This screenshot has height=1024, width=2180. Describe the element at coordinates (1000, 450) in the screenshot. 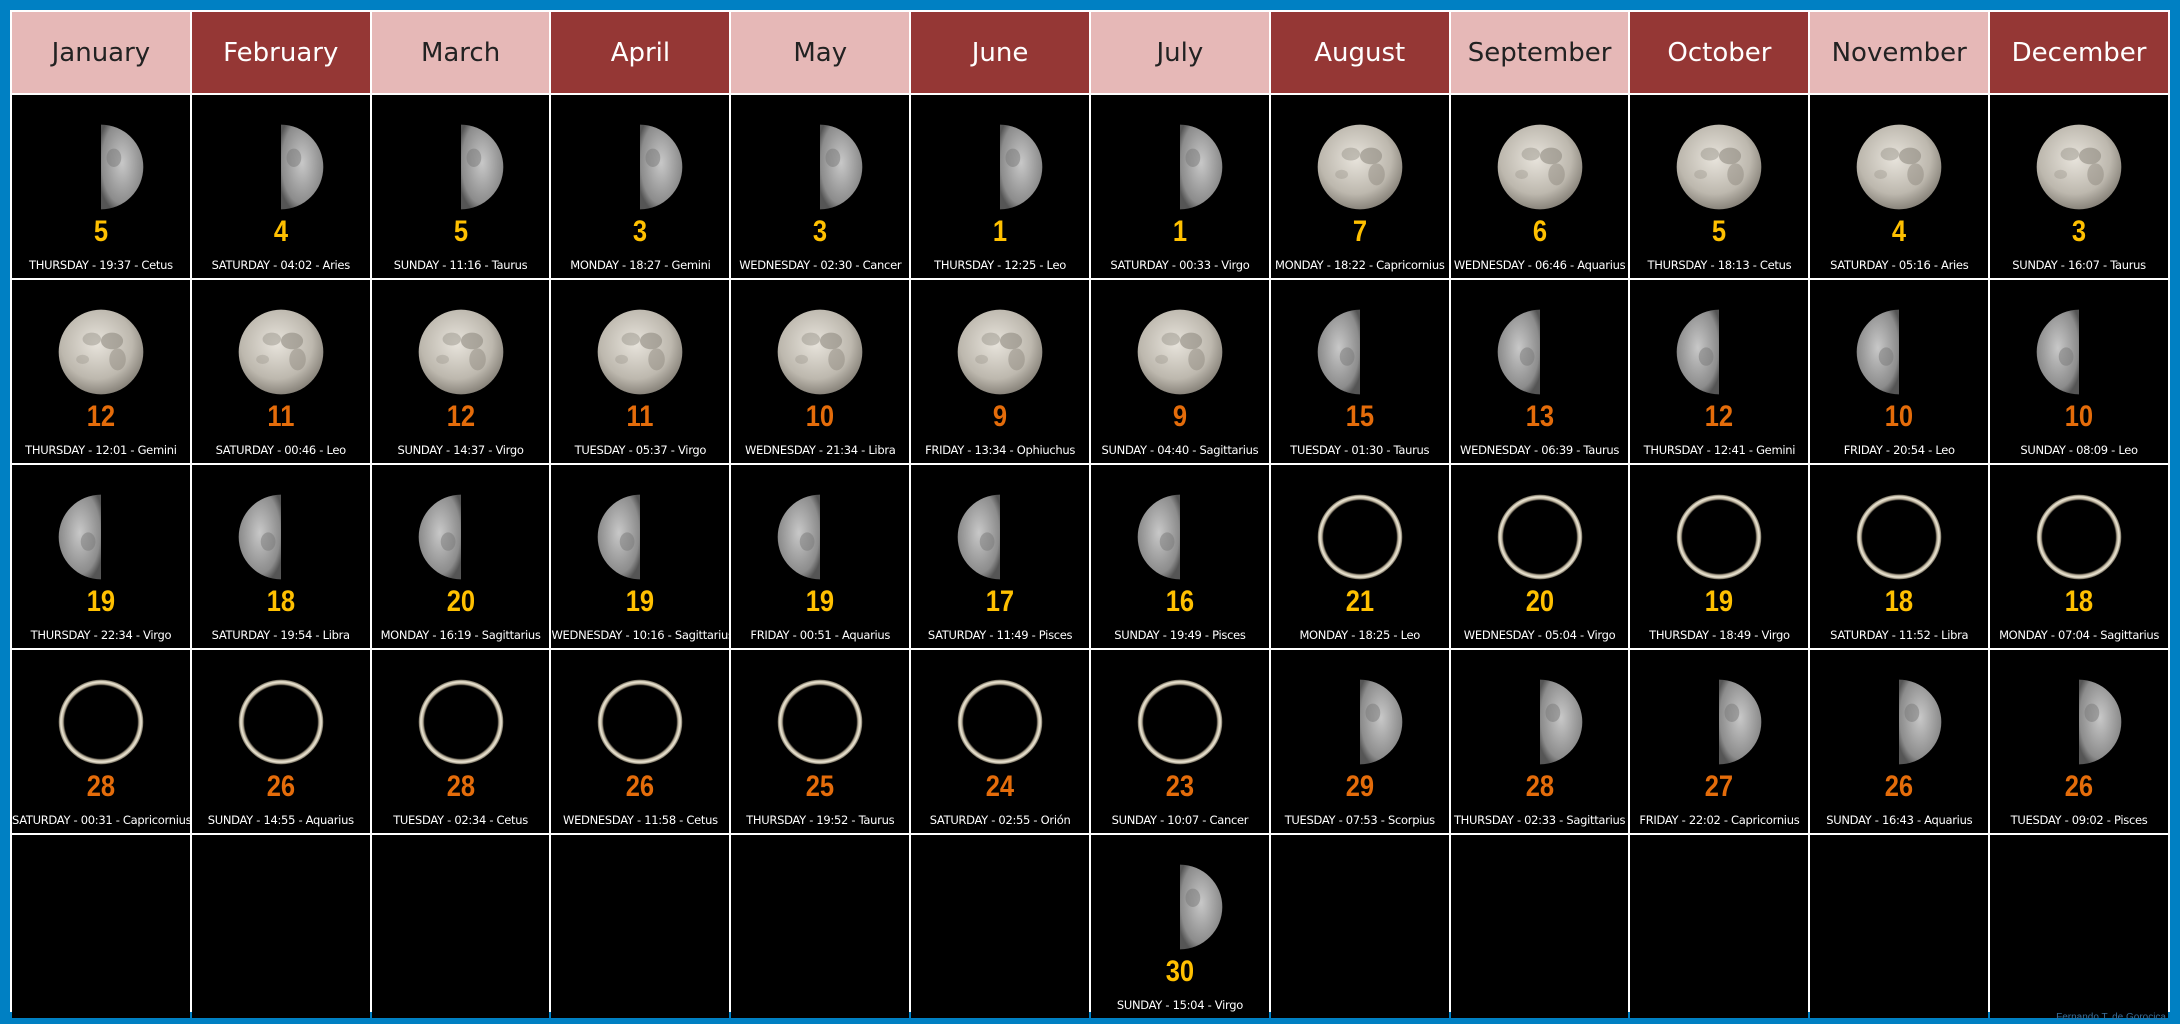

I see `phase-detail-label: FRIDAY - 13:34 - Ophiuchus` at that location.